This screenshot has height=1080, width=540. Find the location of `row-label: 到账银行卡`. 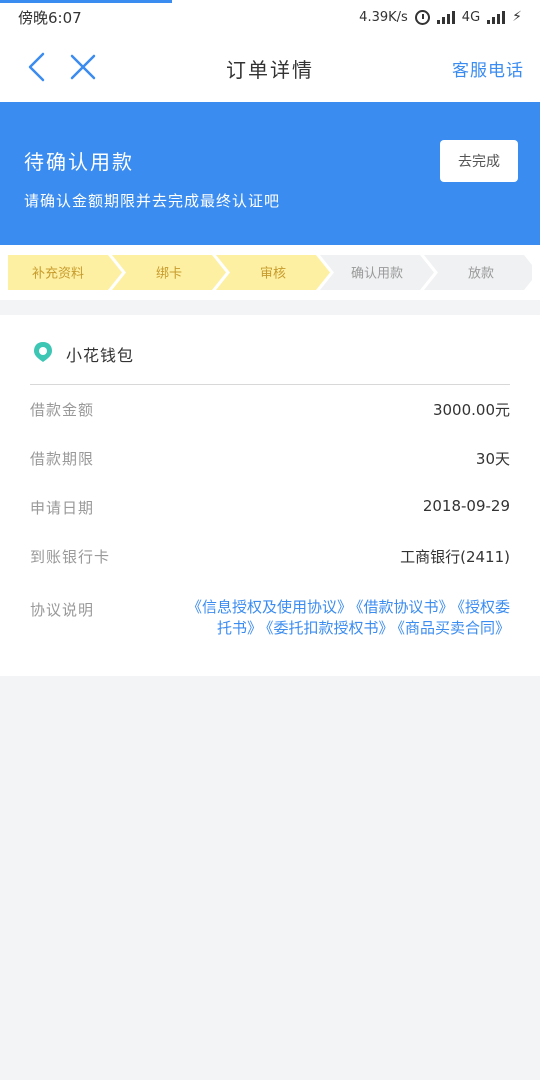

row-label: 到账银行卡 is located at coordinates (70, 557).